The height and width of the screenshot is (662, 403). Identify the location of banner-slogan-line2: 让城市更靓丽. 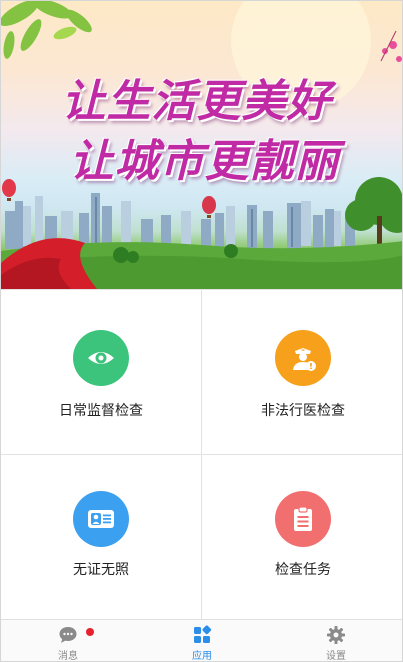
(204, 161).